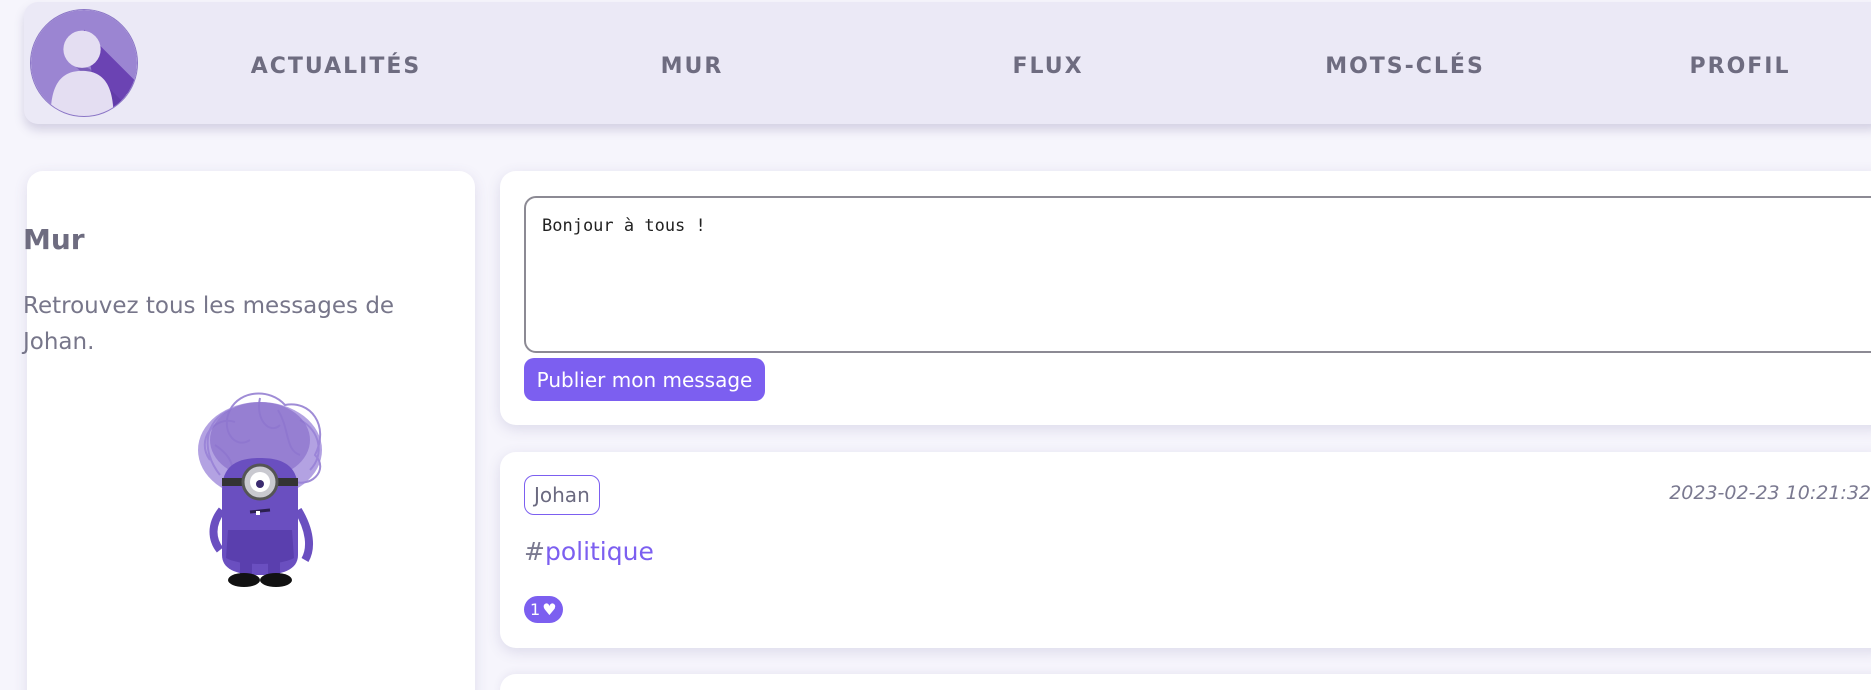 This screenshot has height=690, width=1871. I want to click on publish-message-button: Publier mon message, so click(644, 379).